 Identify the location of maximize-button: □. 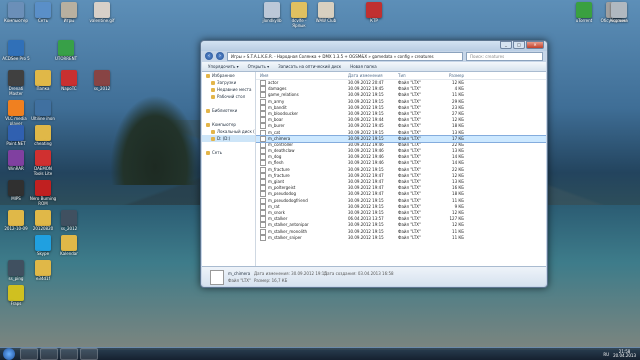
(519, 45).